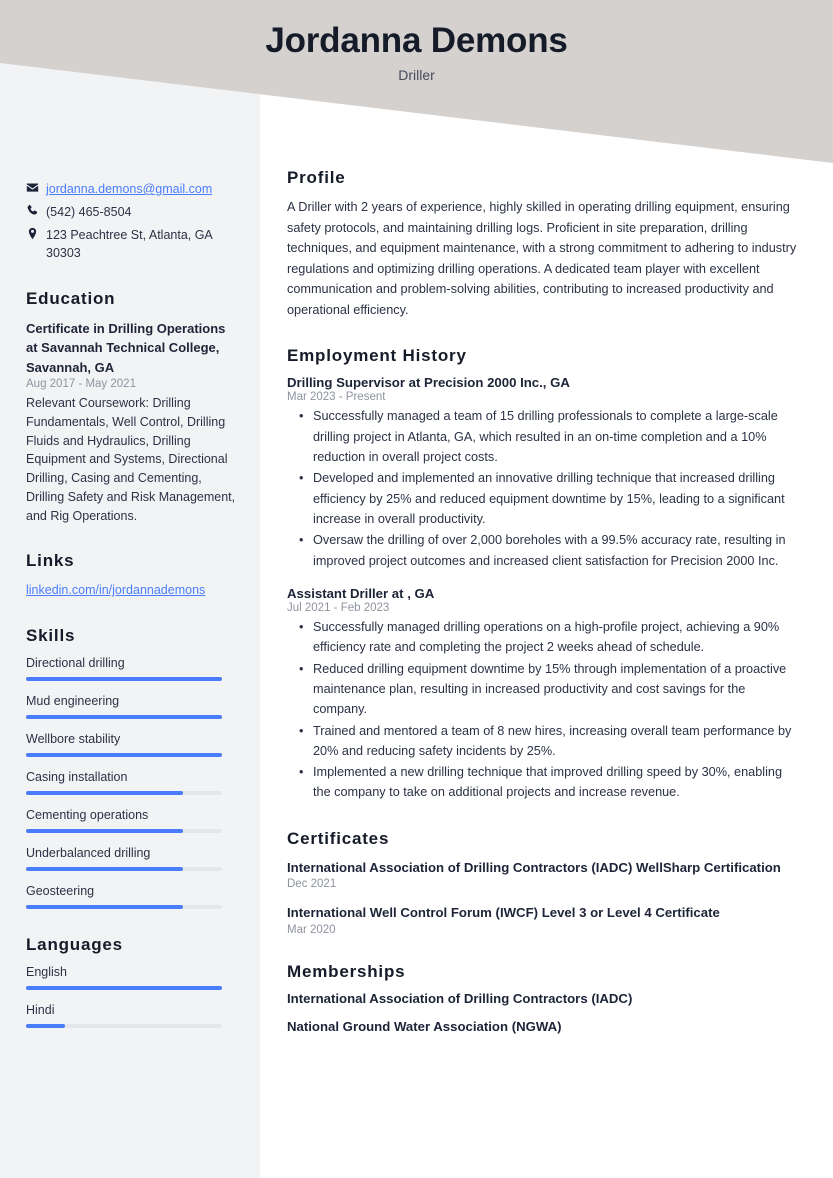  I want to click on skill-item: Cementing operations, so click(131, 820).